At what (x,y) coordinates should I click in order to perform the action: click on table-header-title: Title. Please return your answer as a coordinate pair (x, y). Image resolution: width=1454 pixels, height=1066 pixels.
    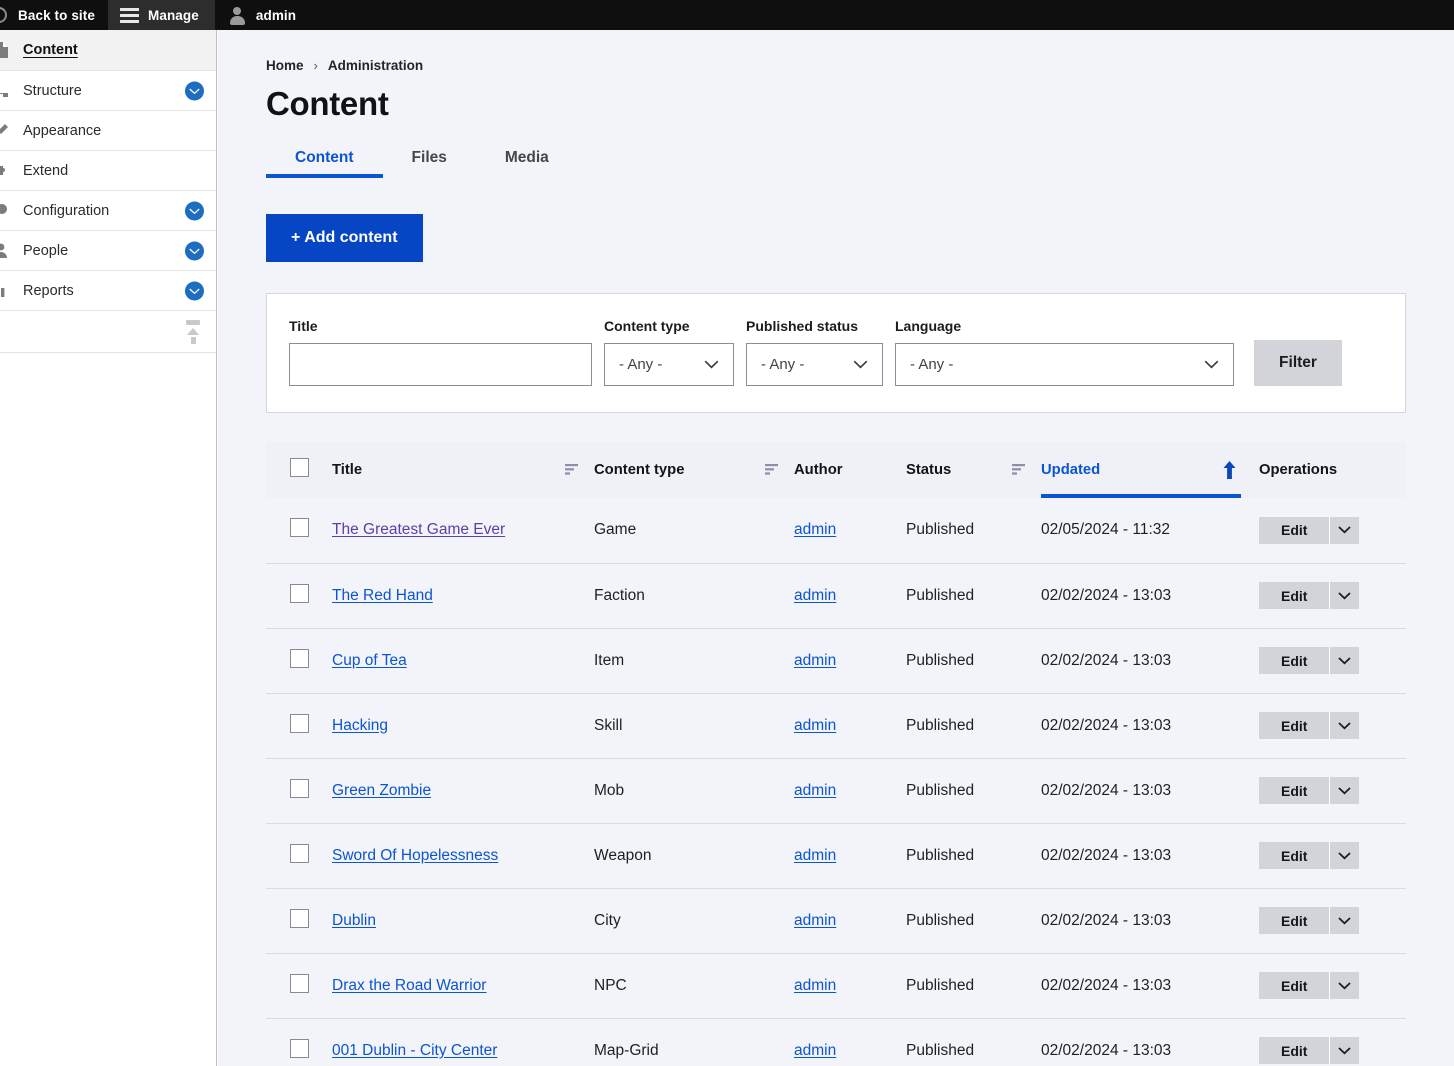
    Looking at the image, I should click on (463, 470).